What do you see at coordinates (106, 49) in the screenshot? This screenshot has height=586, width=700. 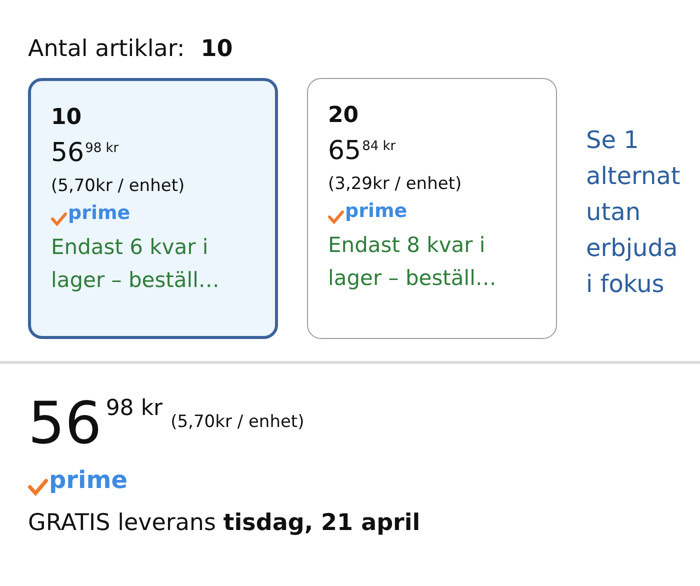 I see `quantity-label: Antal artiklar:` at bounding box center [106, 49].